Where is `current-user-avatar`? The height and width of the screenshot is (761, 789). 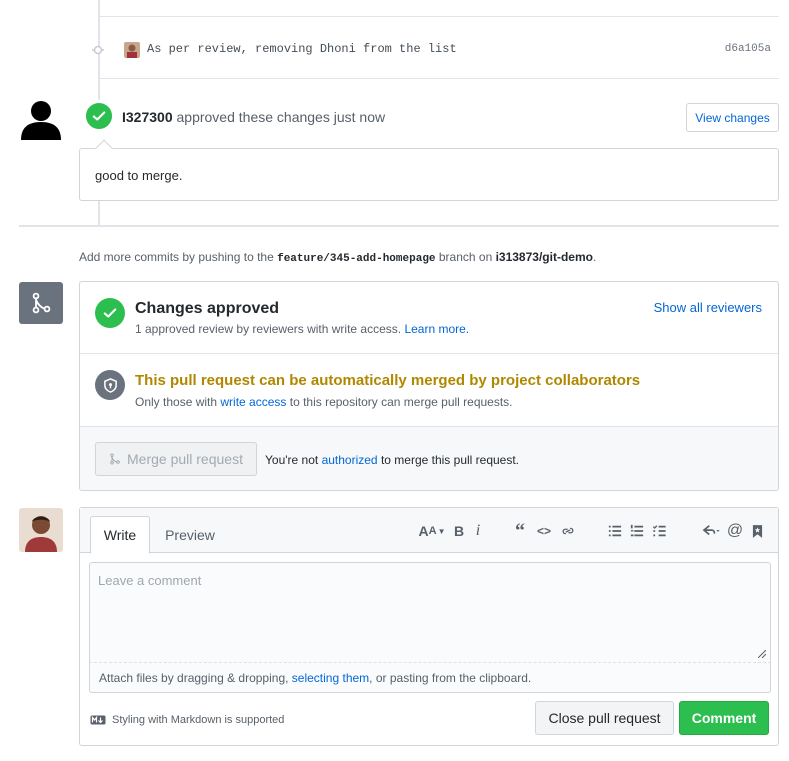 current-user-avatar is located at coordinates (41, 530).